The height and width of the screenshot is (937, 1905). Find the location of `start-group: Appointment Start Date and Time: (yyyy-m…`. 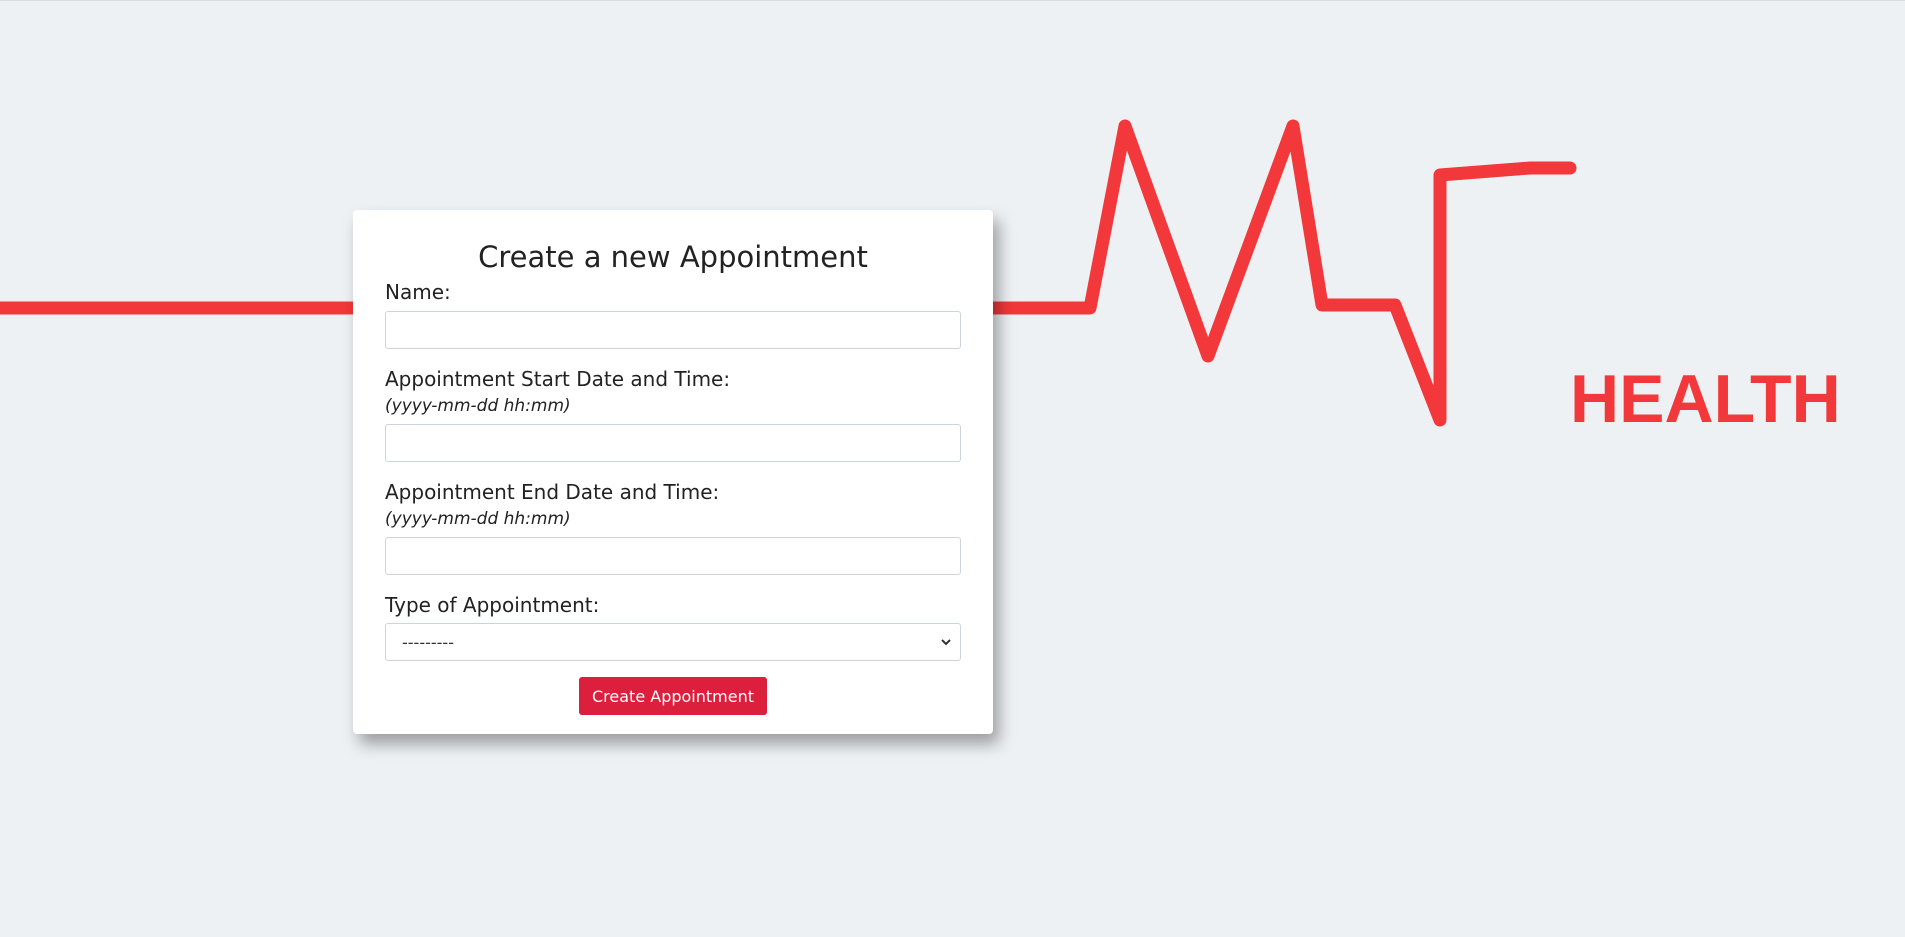

start-group: Appointment Start Date and Time: (yyyy-m… is located at coordinates (673, 414).